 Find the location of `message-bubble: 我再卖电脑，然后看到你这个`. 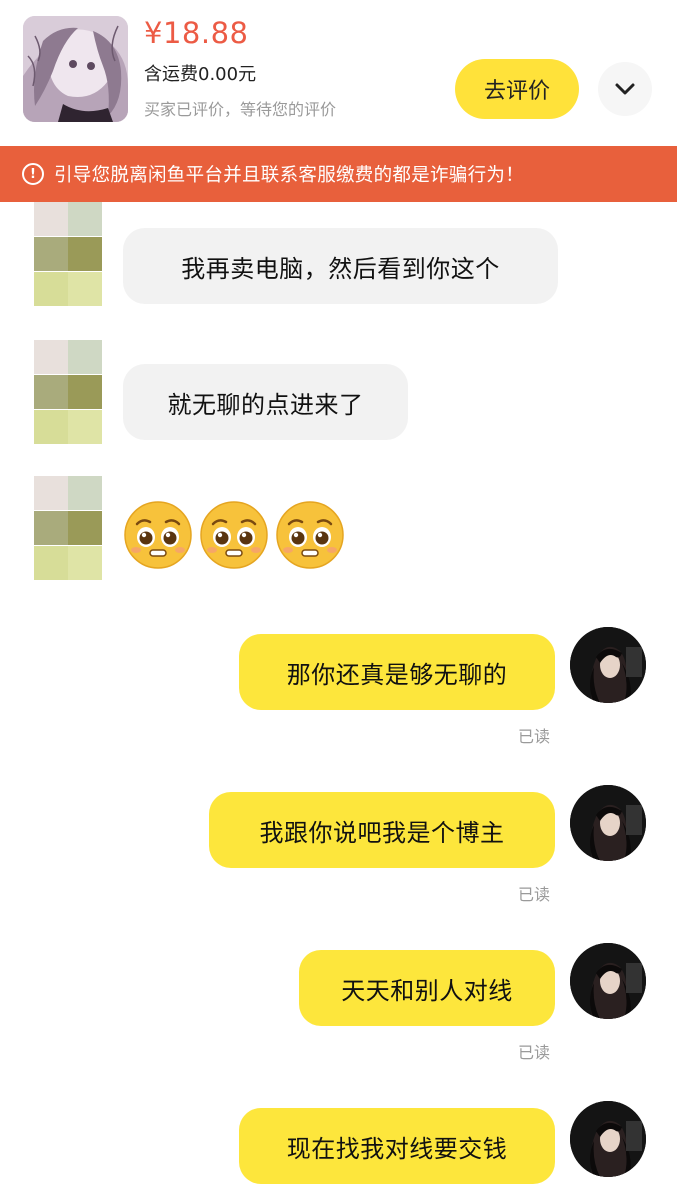

message-bubble: 我再卖电脑，然后看到你这个 is located at coordinates (340, 266).